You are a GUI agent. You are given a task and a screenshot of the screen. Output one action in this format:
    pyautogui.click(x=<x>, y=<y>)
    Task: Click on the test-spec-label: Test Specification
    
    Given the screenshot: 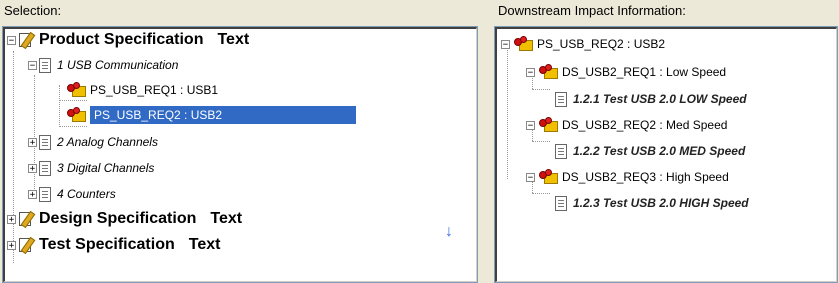 What is the action you would take?
    pyautogui.click(x=107, y=244)
    